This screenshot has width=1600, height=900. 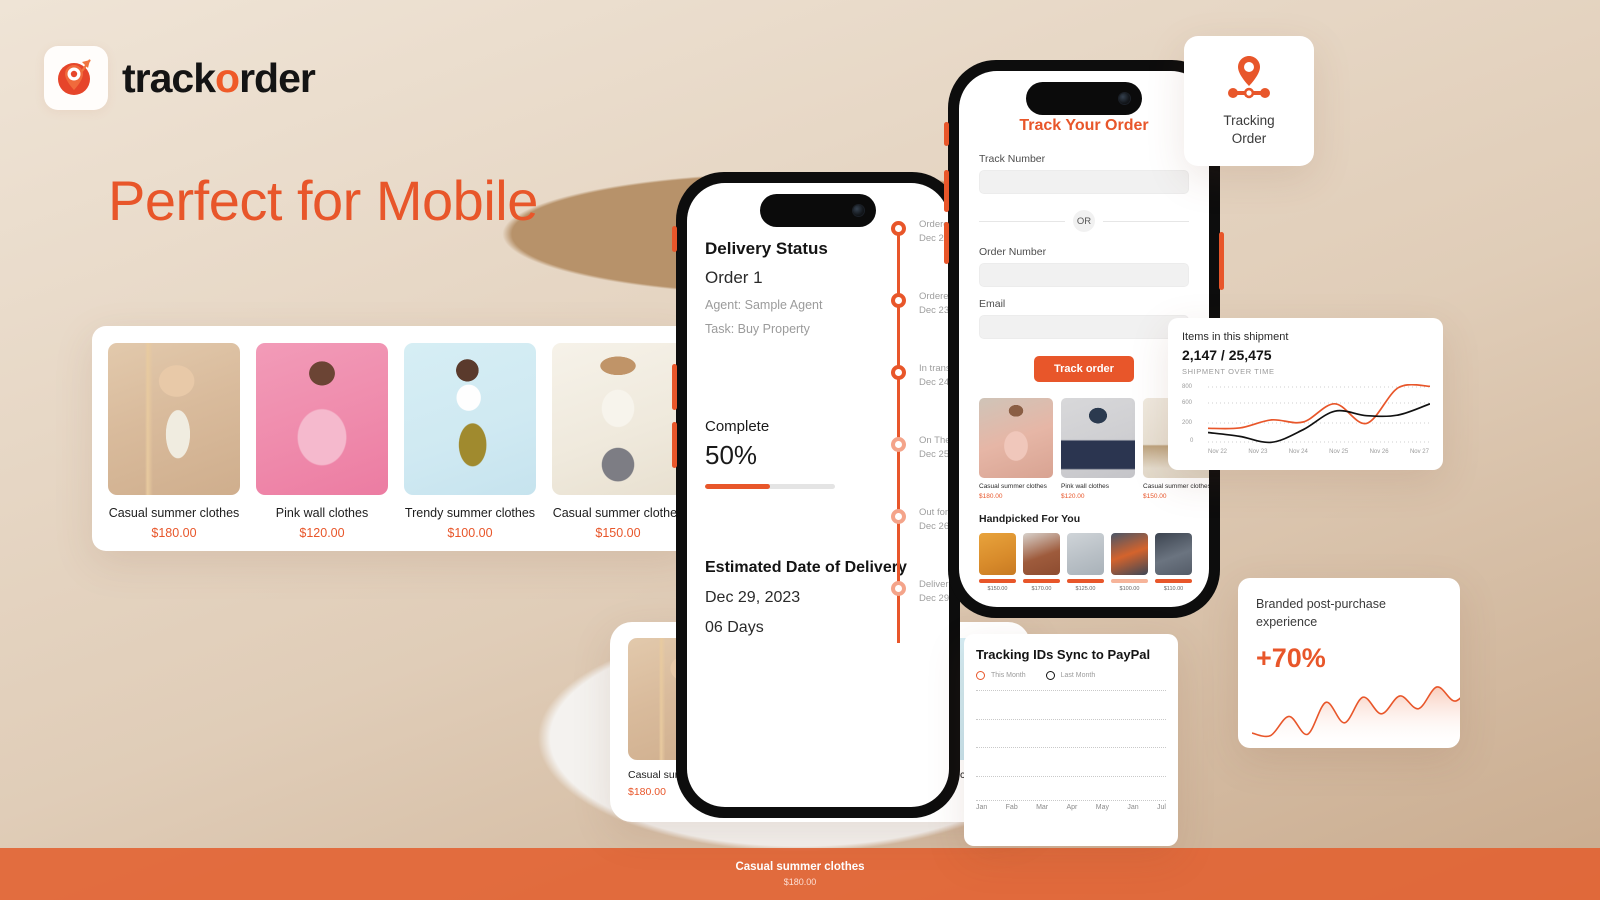 What do you see at coordinates (180, 78) in the screenshot?
I see `brand-logo: trackorder` at bounding box center [180, 78].